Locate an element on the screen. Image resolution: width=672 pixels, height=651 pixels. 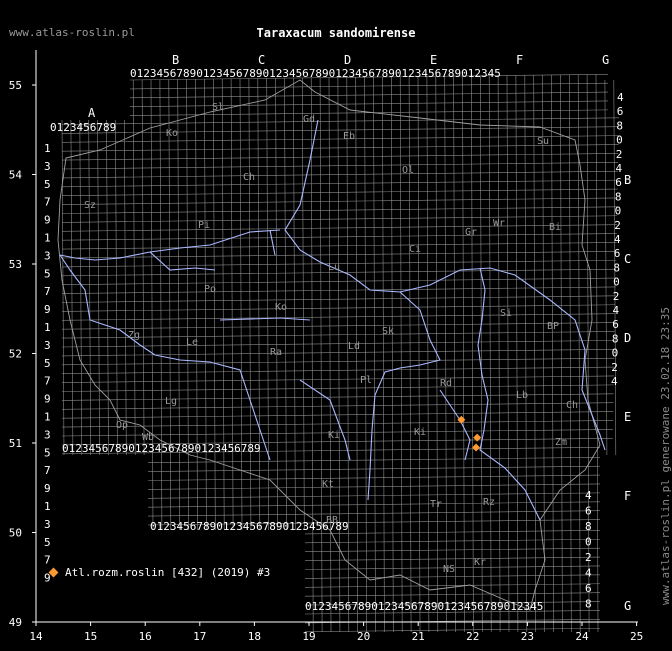
map-title: Taraxacum sandomirense is located at coordinates (336, 33).